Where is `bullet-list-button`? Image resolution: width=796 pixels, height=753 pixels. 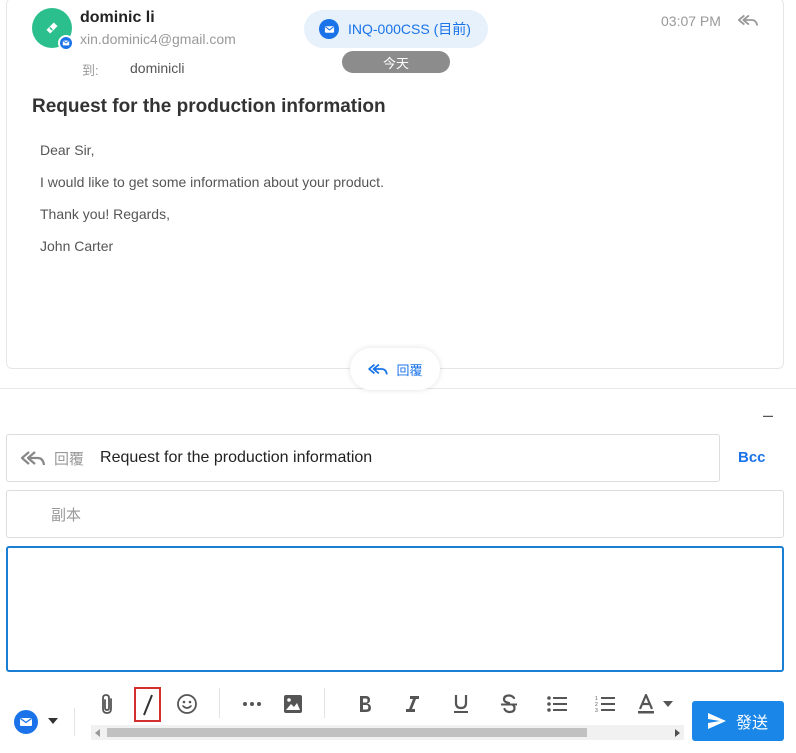
bullet-list-button is located at coordinates (557, 704).